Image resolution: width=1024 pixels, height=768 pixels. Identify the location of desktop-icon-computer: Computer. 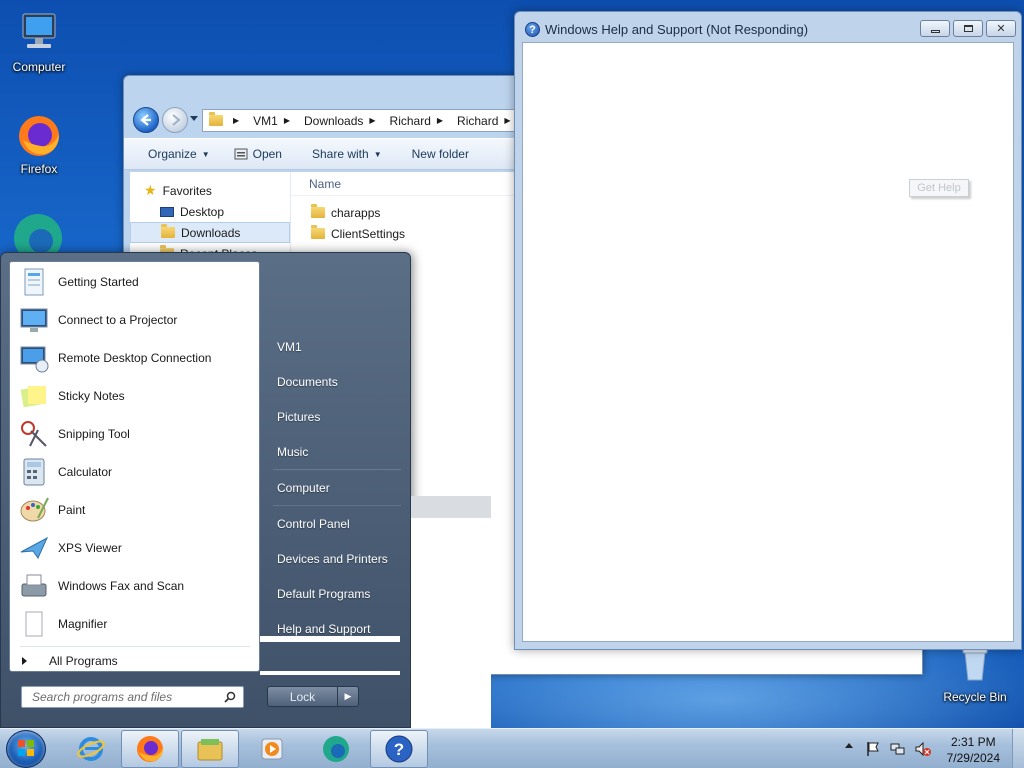
(39, 42).